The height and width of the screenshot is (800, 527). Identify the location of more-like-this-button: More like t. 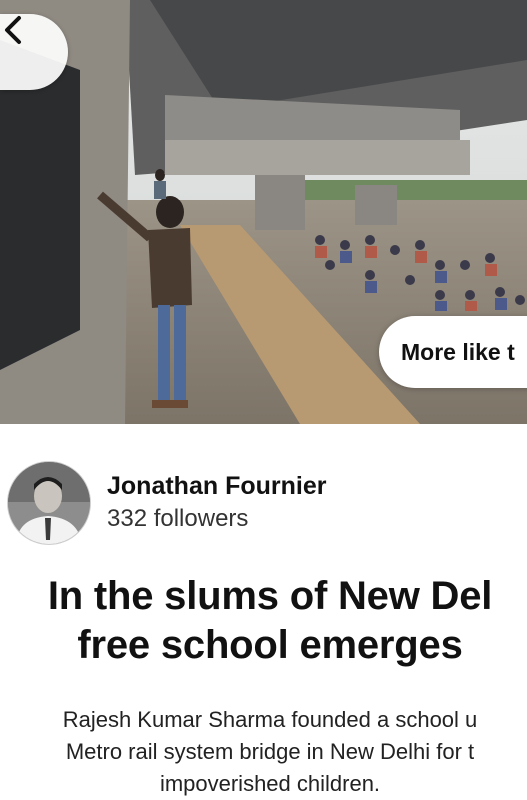
(453, 352).